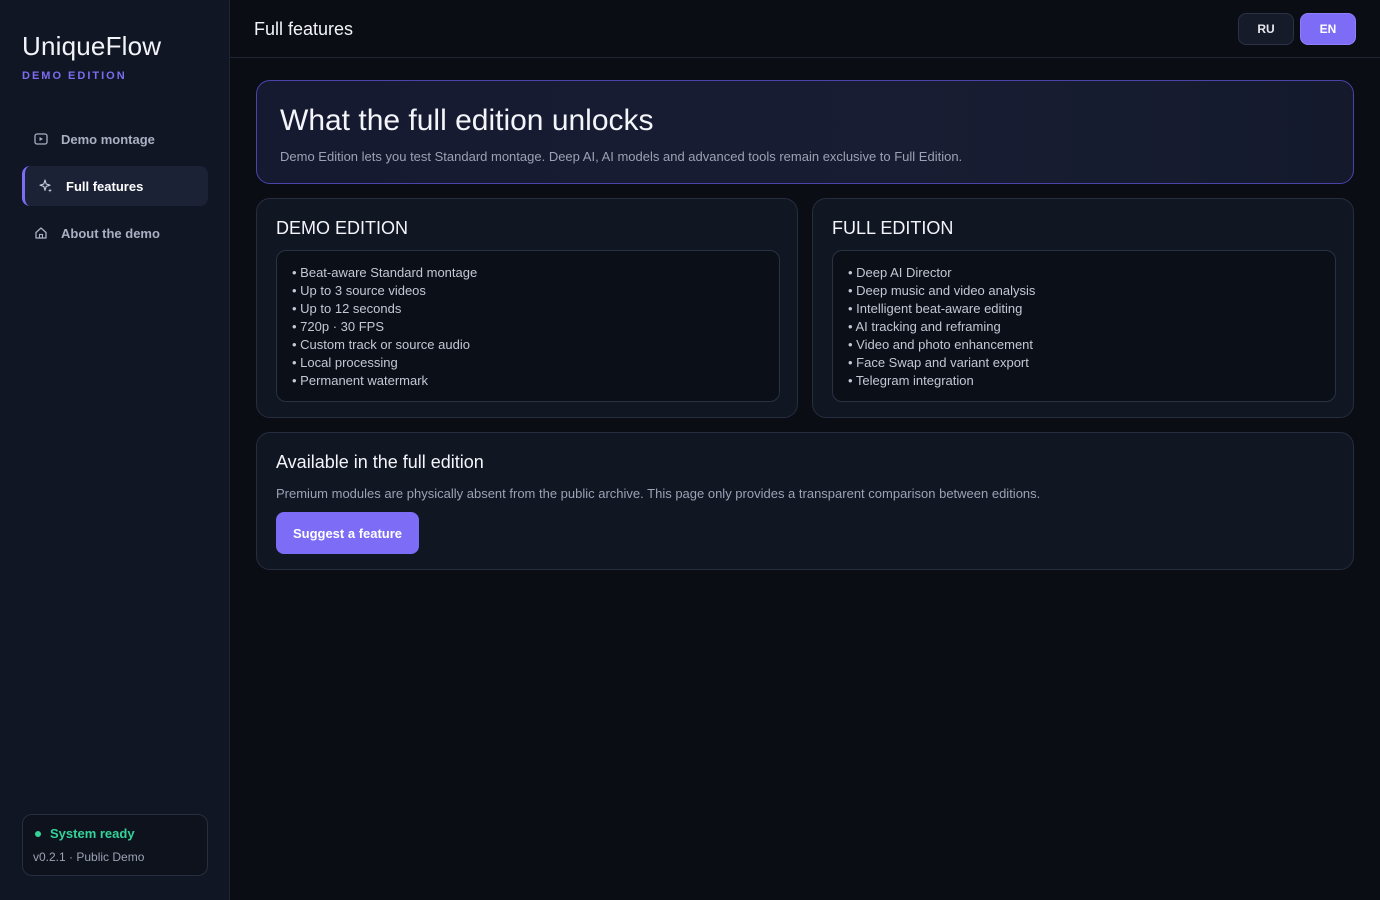 The width and height of the screenshot is (1380, 900). I want to click on list-item: • Local processing, so click(345, 362).